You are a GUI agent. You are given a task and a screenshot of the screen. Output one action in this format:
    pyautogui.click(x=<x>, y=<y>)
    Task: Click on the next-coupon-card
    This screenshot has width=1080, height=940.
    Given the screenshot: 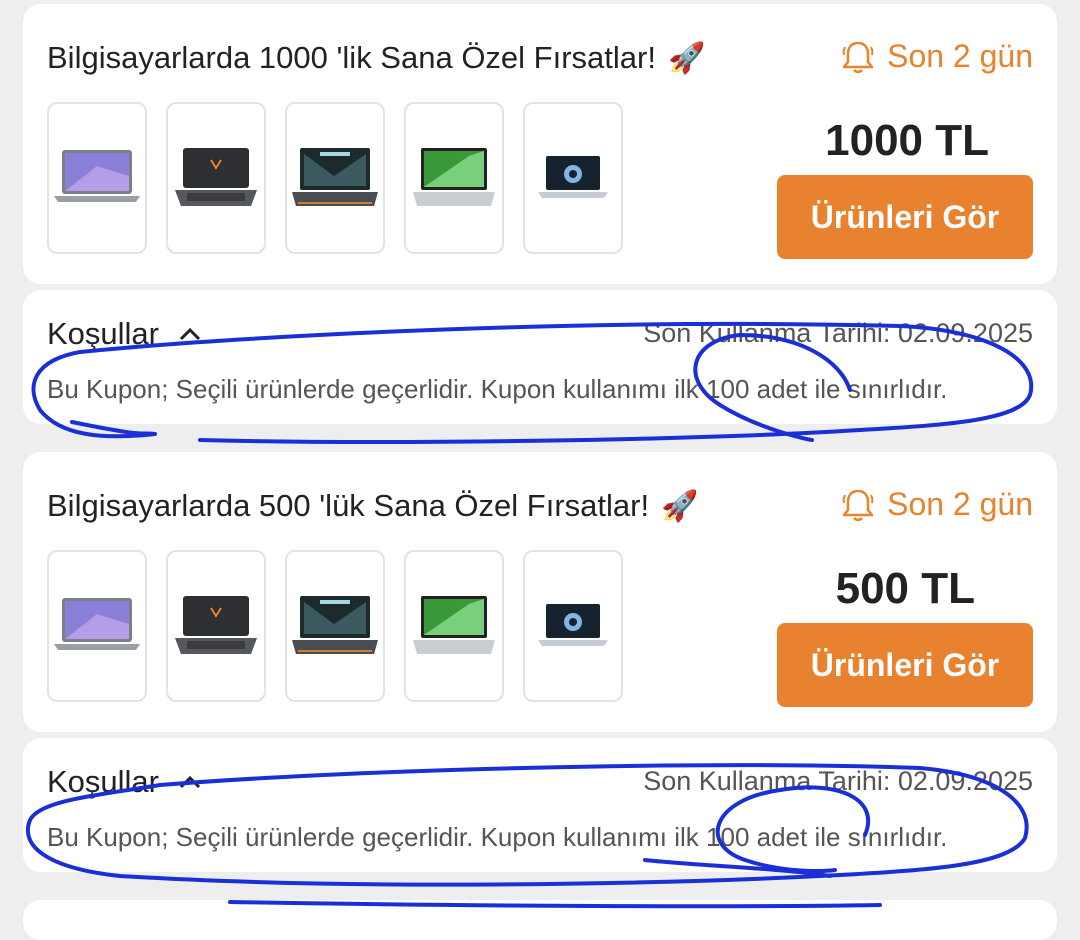 What is the action you would take?
    pyautogui.click(x=540, y=920)
    